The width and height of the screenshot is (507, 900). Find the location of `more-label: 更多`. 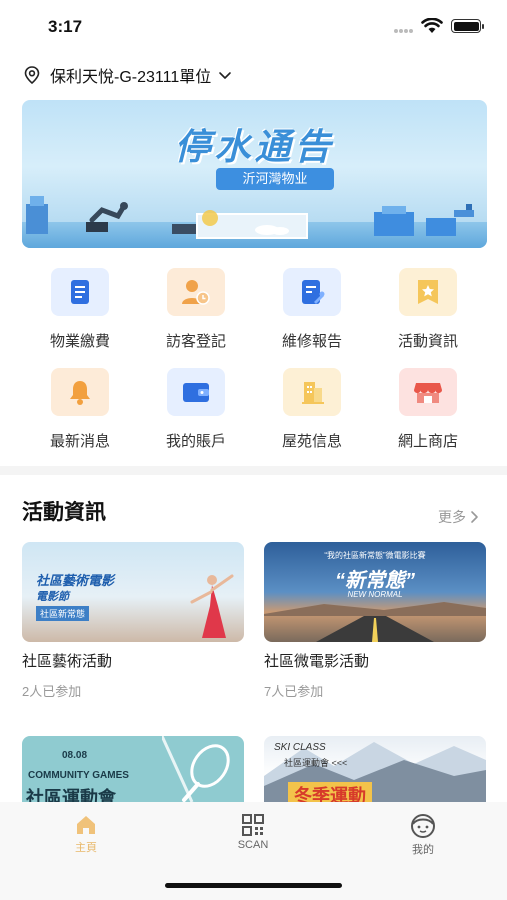

more-label: 更多 is located at coordinates (452, 517).